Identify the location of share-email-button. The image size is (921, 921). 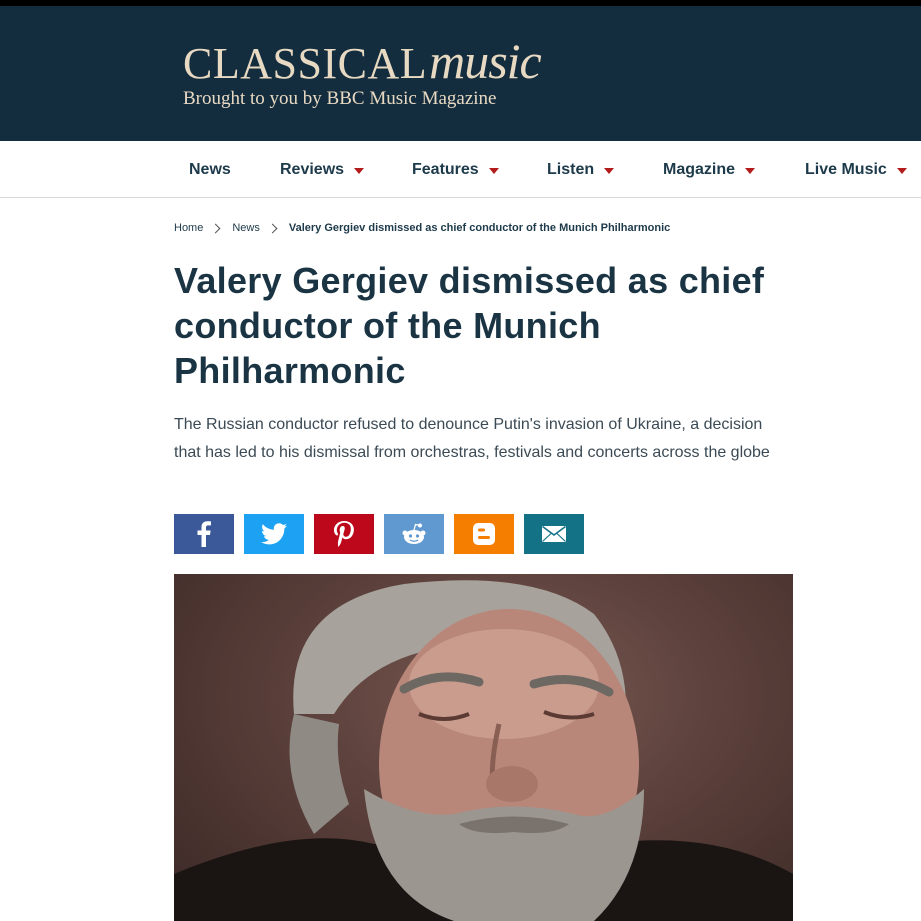
(554, 534).